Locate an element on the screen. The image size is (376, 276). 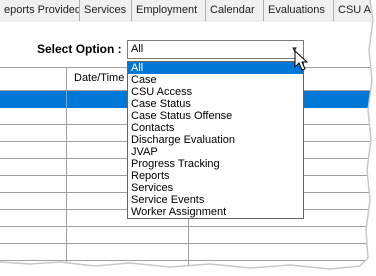
dropdown-option: Contacts is located at coordinates (215, 128).